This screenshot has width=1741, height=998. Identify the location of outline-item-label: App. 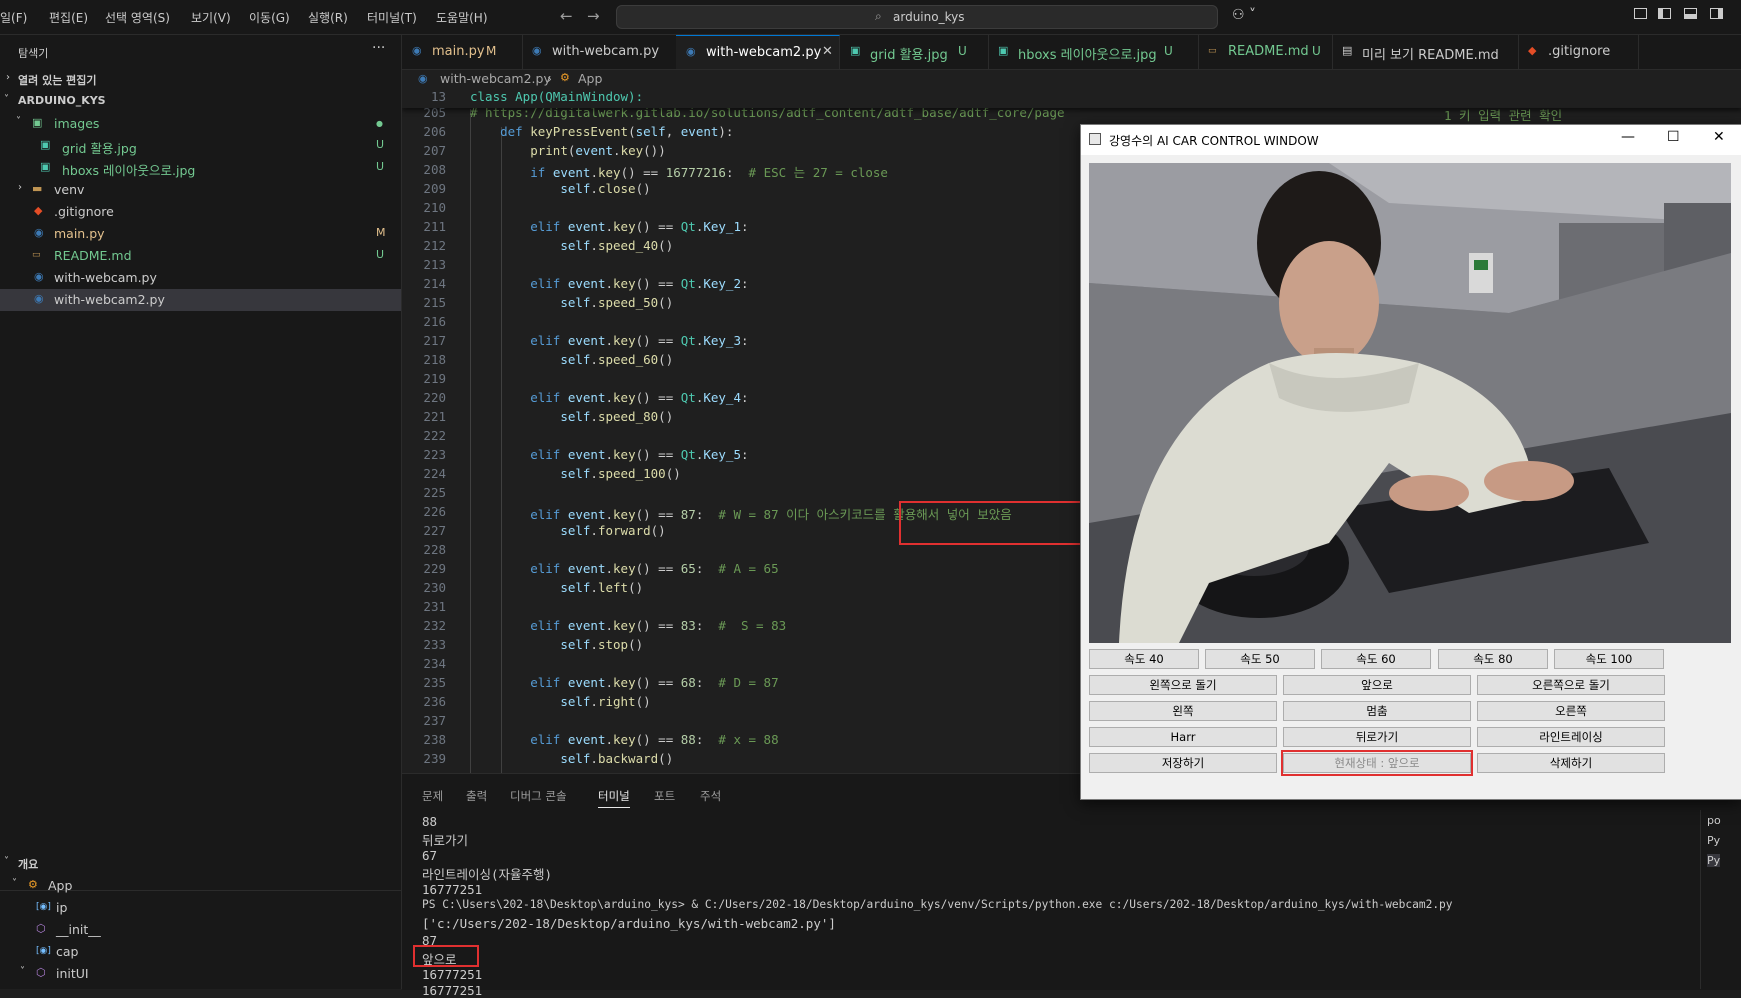
(60, 885).